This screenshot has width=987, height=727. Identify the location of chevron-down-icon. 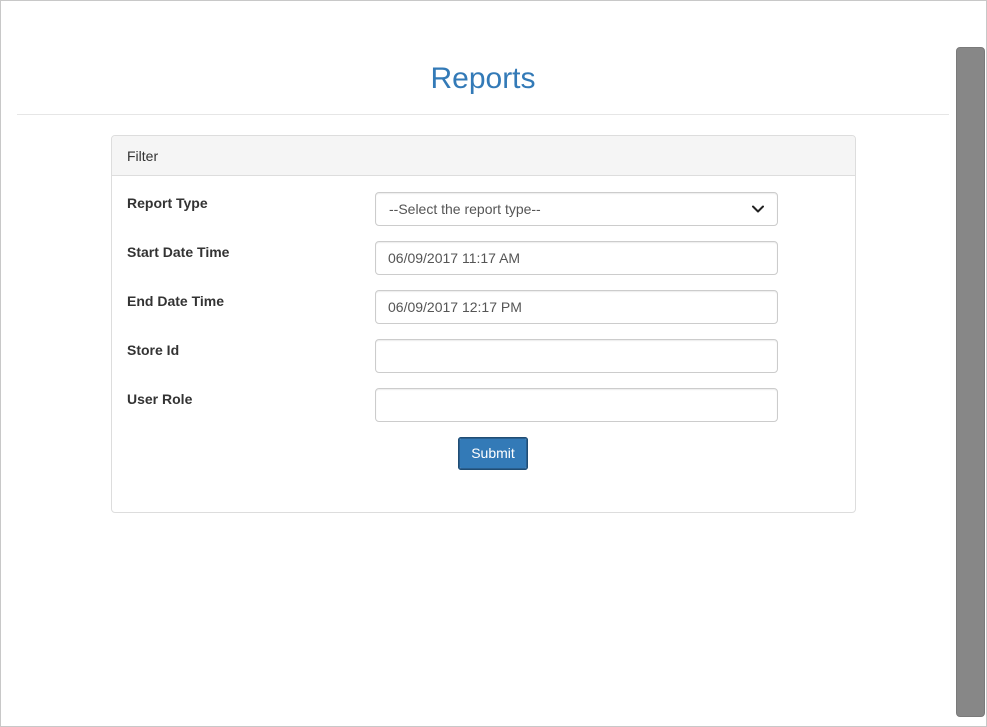
(758, 209).